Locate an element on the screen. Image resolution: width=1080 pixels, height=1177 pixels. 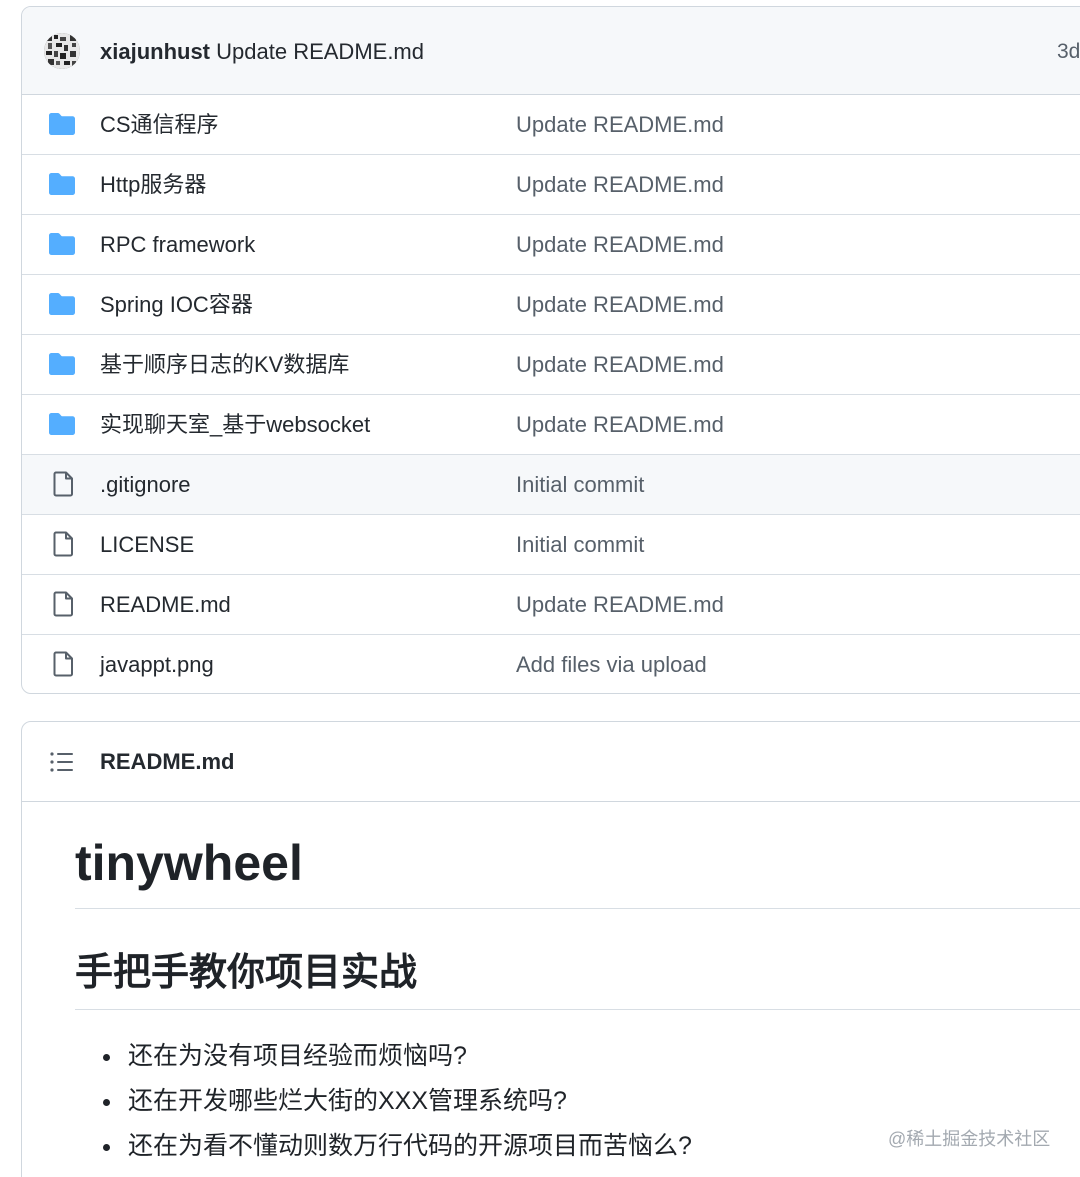
readme-filename: README.md is located at coordinates (167, 762).